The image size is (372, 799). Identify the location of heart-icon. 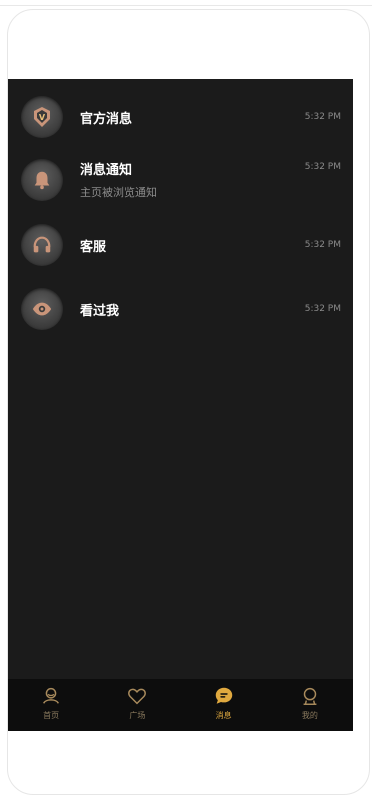
(137, 696).